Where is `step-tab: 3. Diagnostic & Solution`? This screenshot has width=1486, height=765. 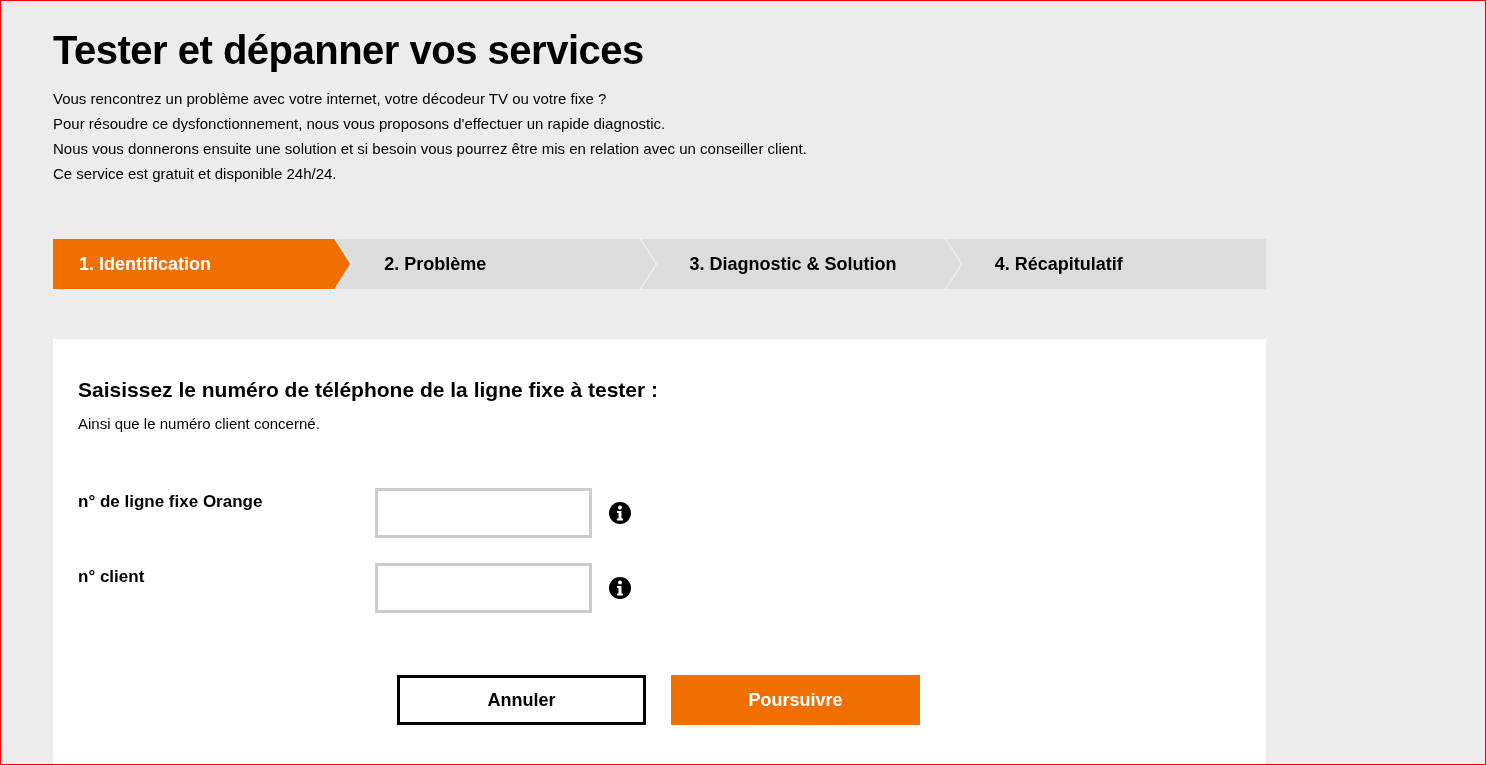
step-tab: 3. Diagnostic & Solution is located at coordinates (801, 264).